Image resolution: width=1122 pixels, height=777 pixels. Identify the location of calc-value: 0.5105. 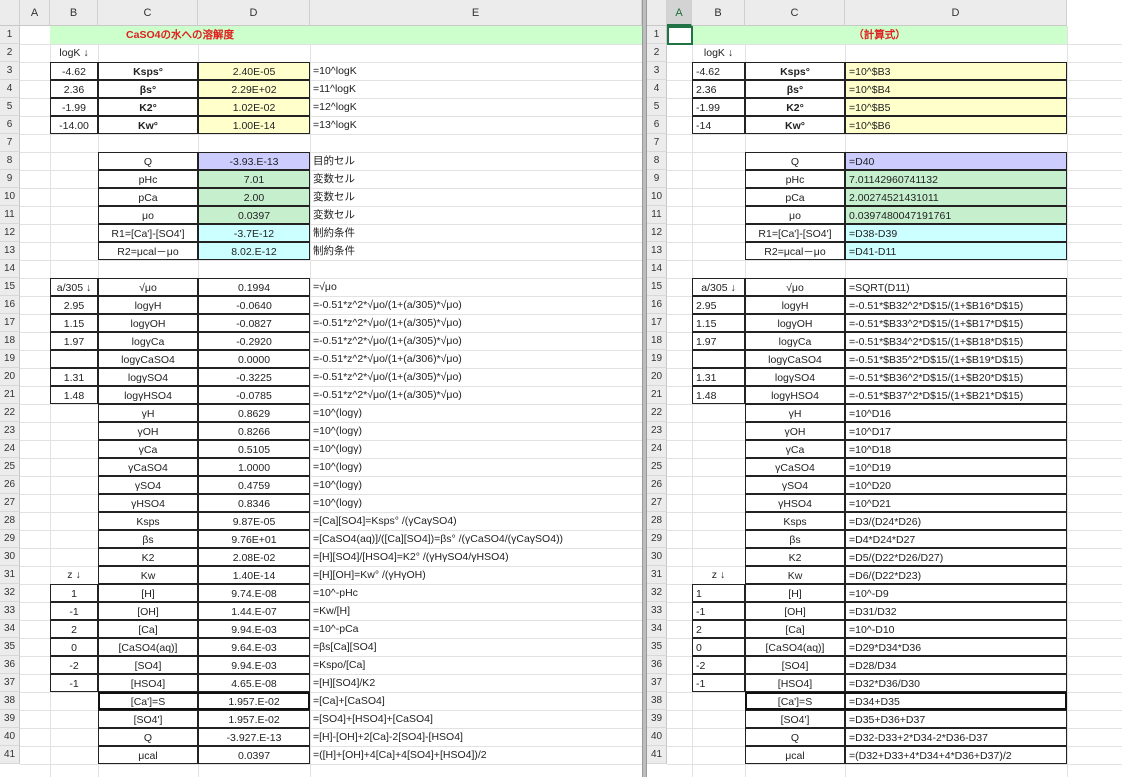
(254, 449).